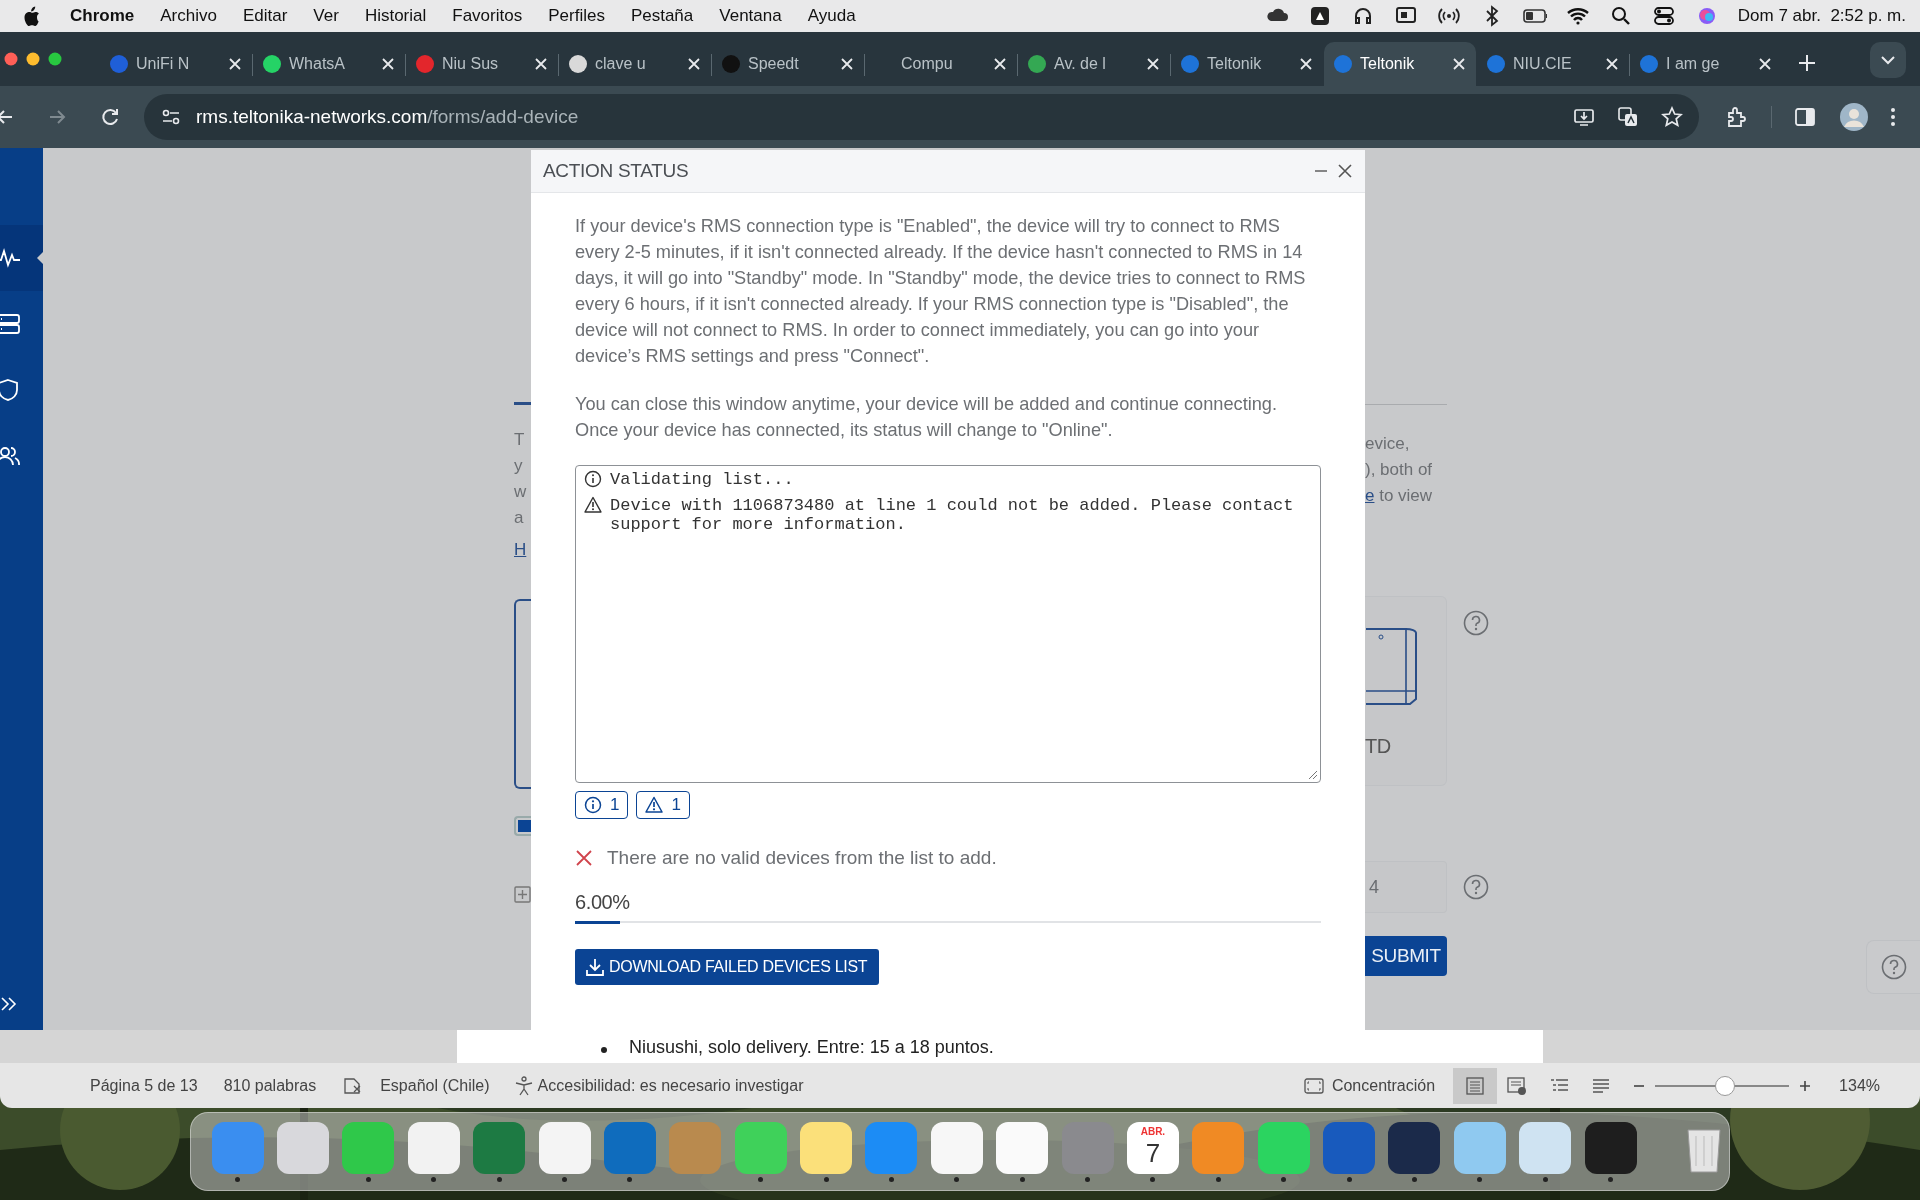 The height and width of the screenshot is (1200, 1920). Describe the element at coordinates (1821, 16) in the screenshot. I see `menubar-clock: Dom 7 abr. 2:52 p. m.` at that location.